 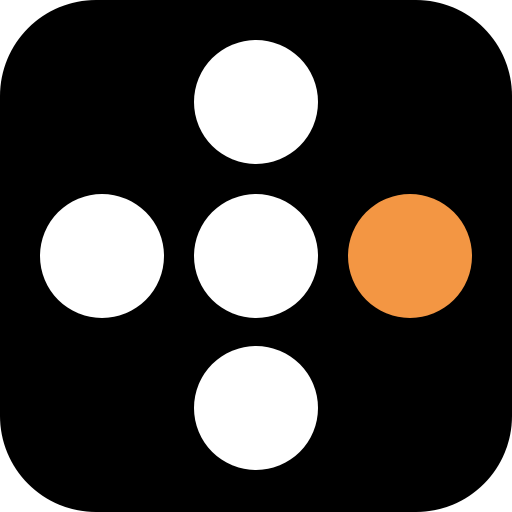 I want to click on bottom-dot, so click(x=256, y=408).